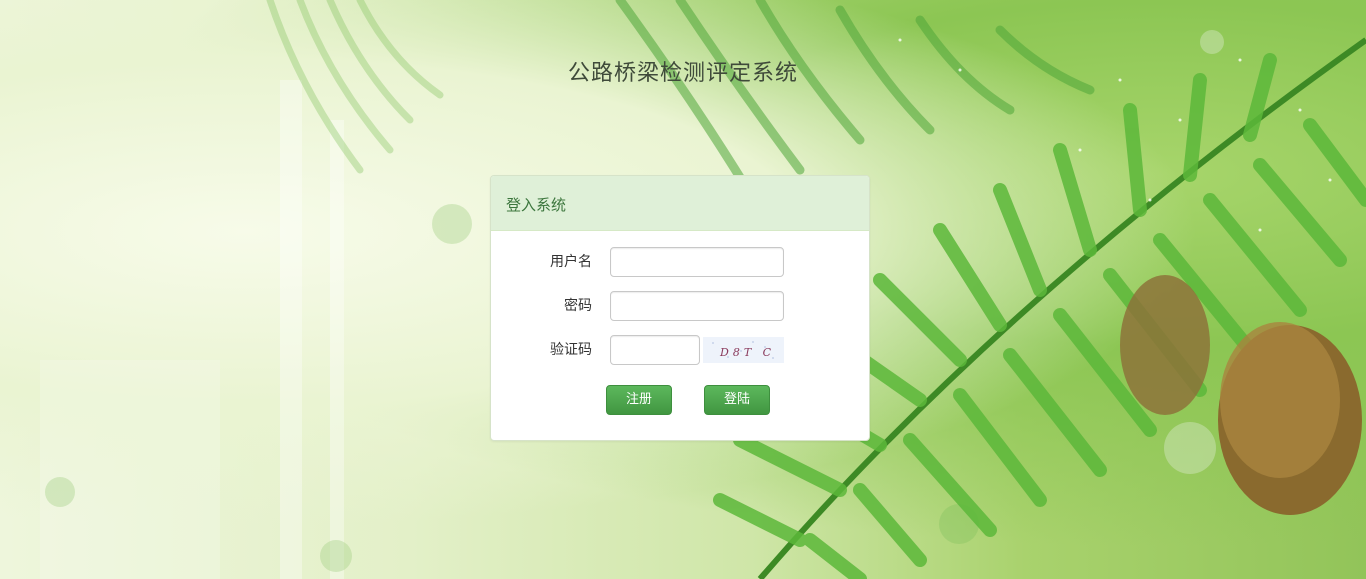 The height and width of the screenshot is (579, 1366). What do you see at coordinates (697, 262) in the screenshot?
I see `username-input` at bounding box center [697, 262].